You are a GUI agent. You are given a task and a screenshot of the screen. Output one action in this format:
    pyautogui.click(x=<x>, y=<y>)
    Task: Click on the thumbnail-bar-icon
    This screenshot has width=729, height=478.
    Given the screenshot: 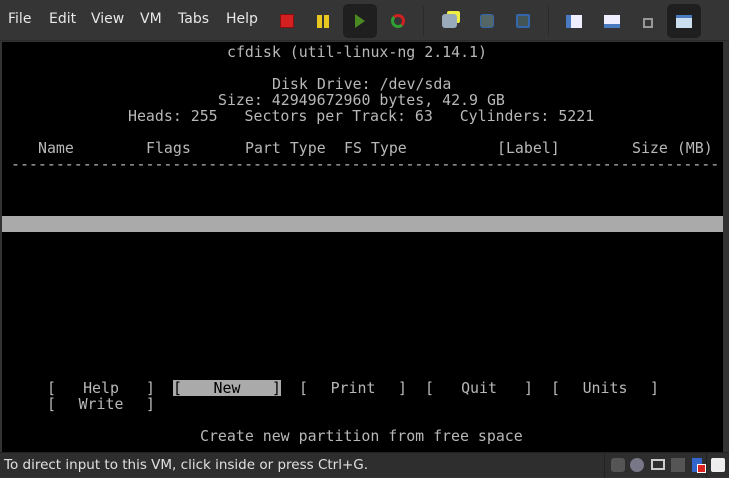 What is the action you would take?
    pyautogui.click(x=612, y=21)
    